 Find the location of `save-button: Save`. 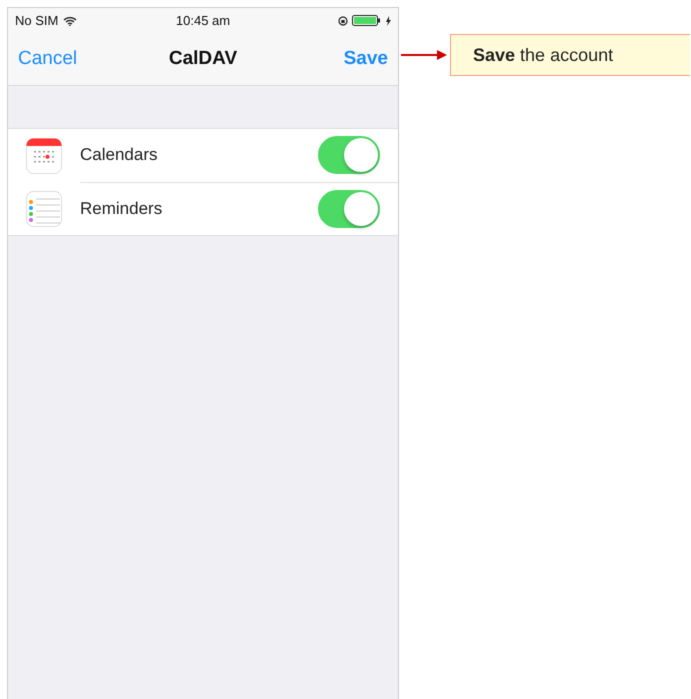

save-button: Save is located at coordinates (366, 59).